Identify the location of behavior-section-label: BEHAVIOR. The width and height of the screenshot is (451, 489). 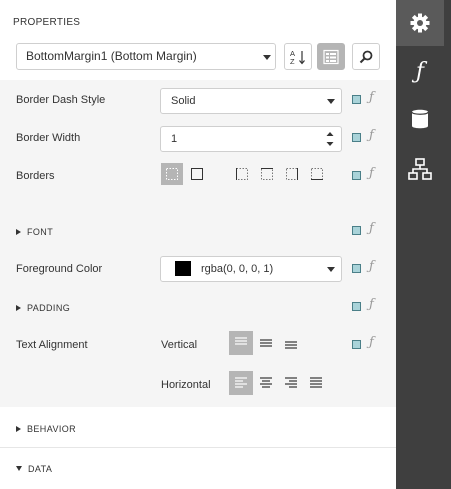
(52, 429).